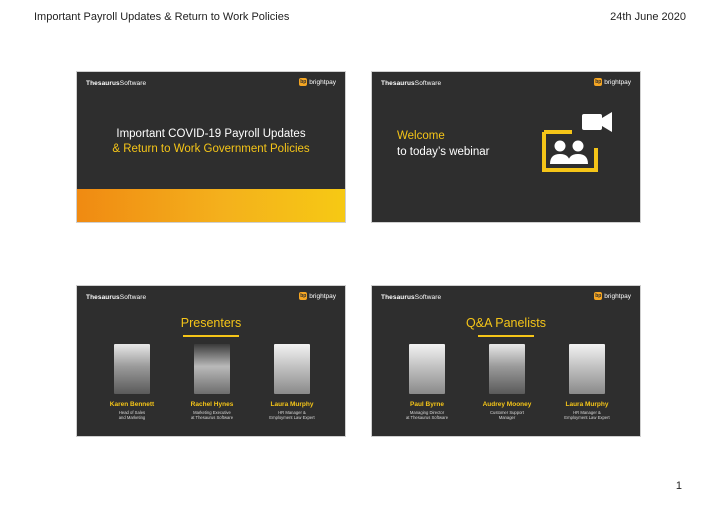 The image size is (720, 510). Describe the element at coordinates (506, 323) in the screenshot. I see `panelists-heading: Q&A Panelists` at that location.